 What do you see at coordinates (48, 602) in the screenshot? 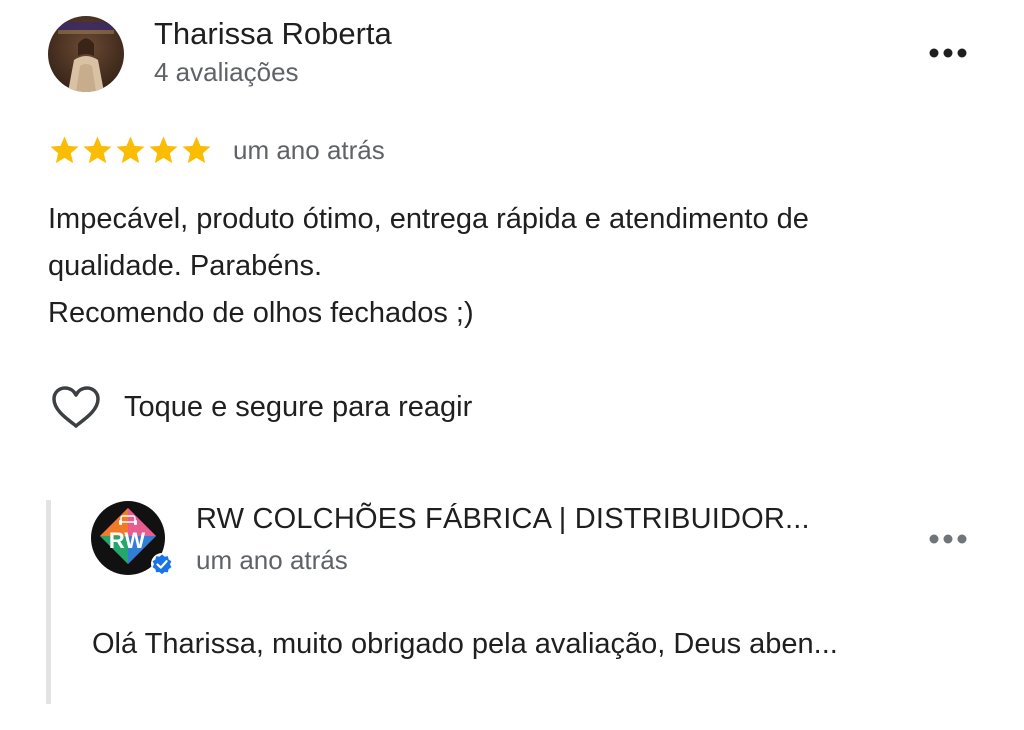
I see `reply-indent-bar` at bounding box center [48, 602].